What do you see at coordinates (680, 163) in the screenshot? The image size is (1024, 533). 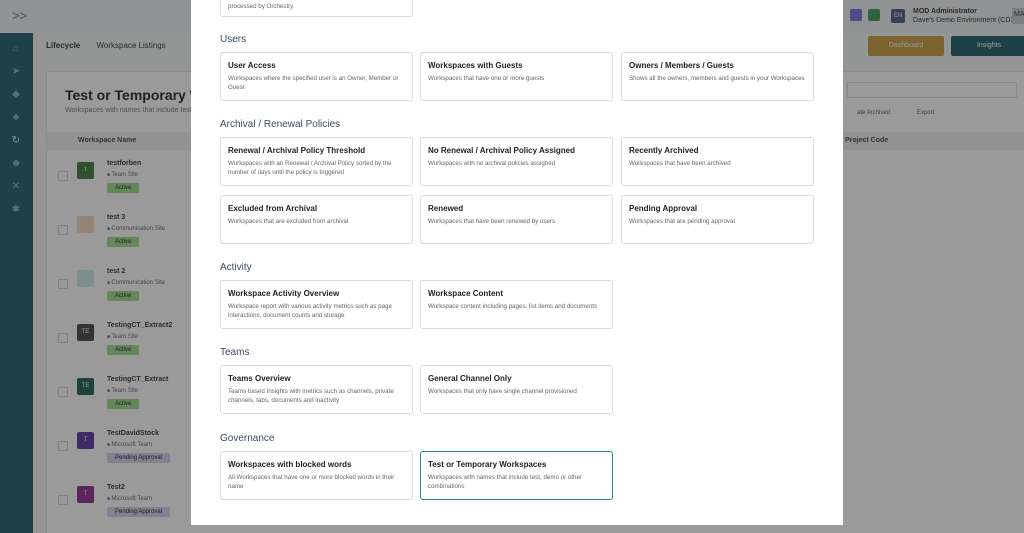 I see `report-tile-desc: Workspaces that have been archived` at bounding box center [680, 163].